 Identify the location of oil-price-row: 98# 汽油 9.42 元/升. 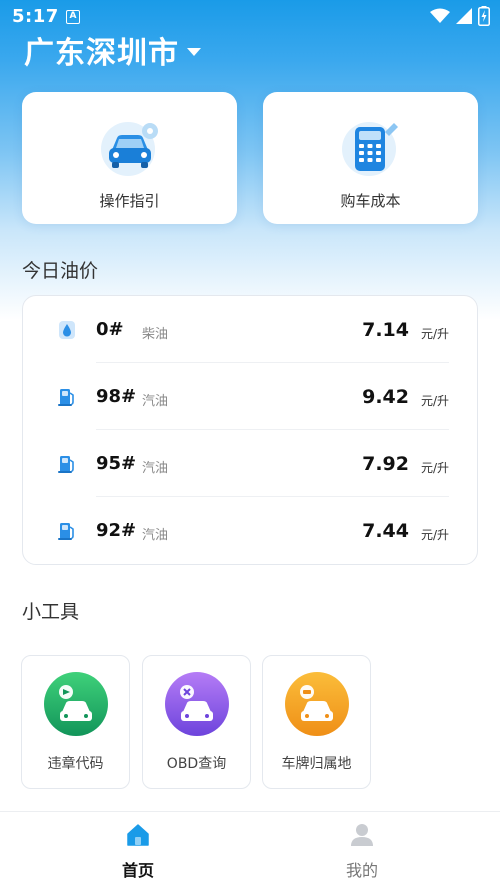
(251, 396).